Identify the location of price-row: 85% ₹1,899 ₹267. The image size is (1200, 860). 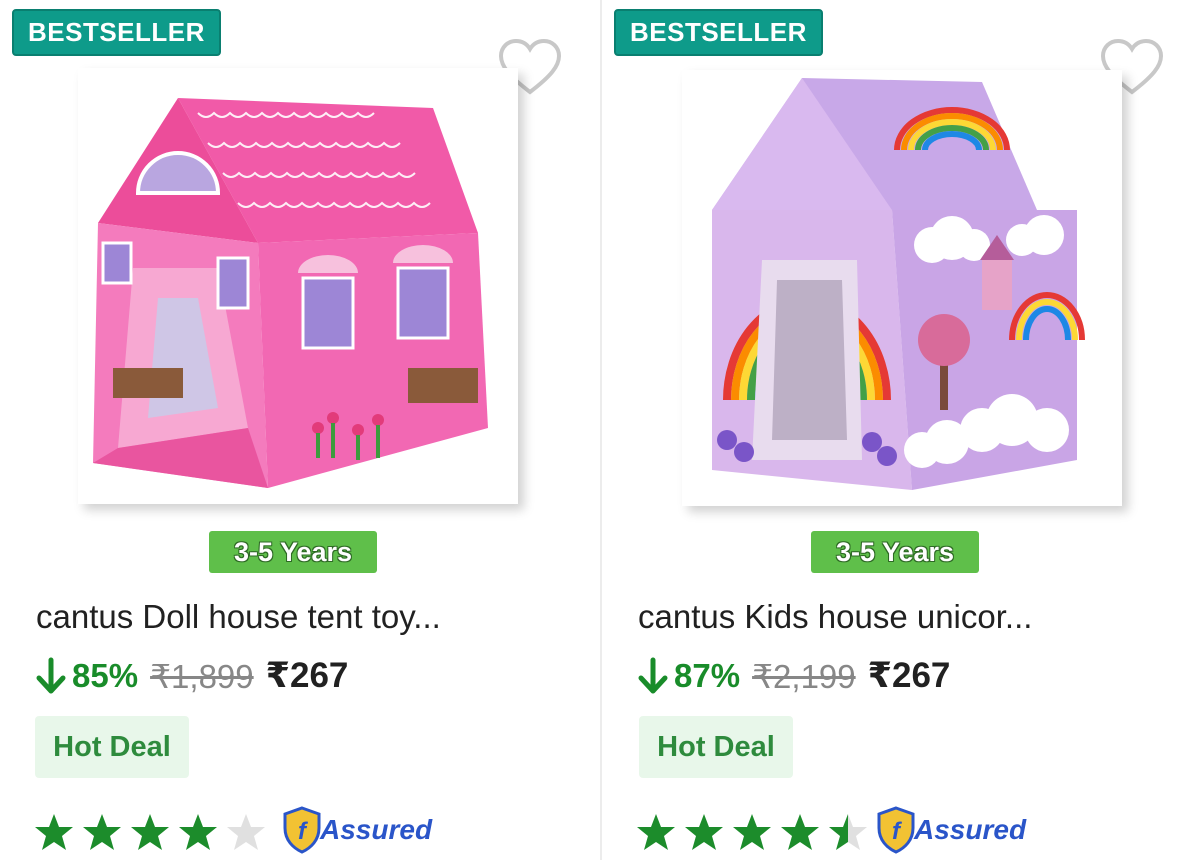
(191, 676).